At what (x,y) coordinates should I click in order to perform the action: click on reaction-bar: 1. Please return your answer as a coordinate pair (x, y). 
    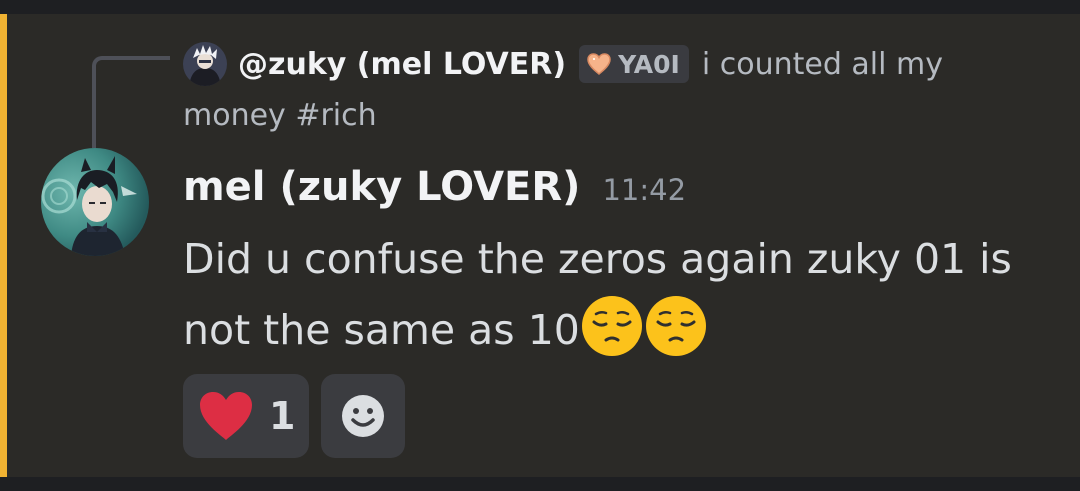
    Looking at the image, I should click on (294, 416).